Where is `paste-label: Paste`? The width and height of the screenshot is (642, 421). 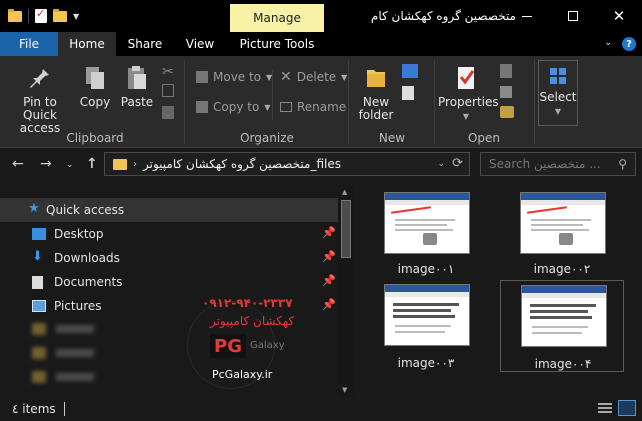 paste-label: Paste is located at coordinates (137, 102).